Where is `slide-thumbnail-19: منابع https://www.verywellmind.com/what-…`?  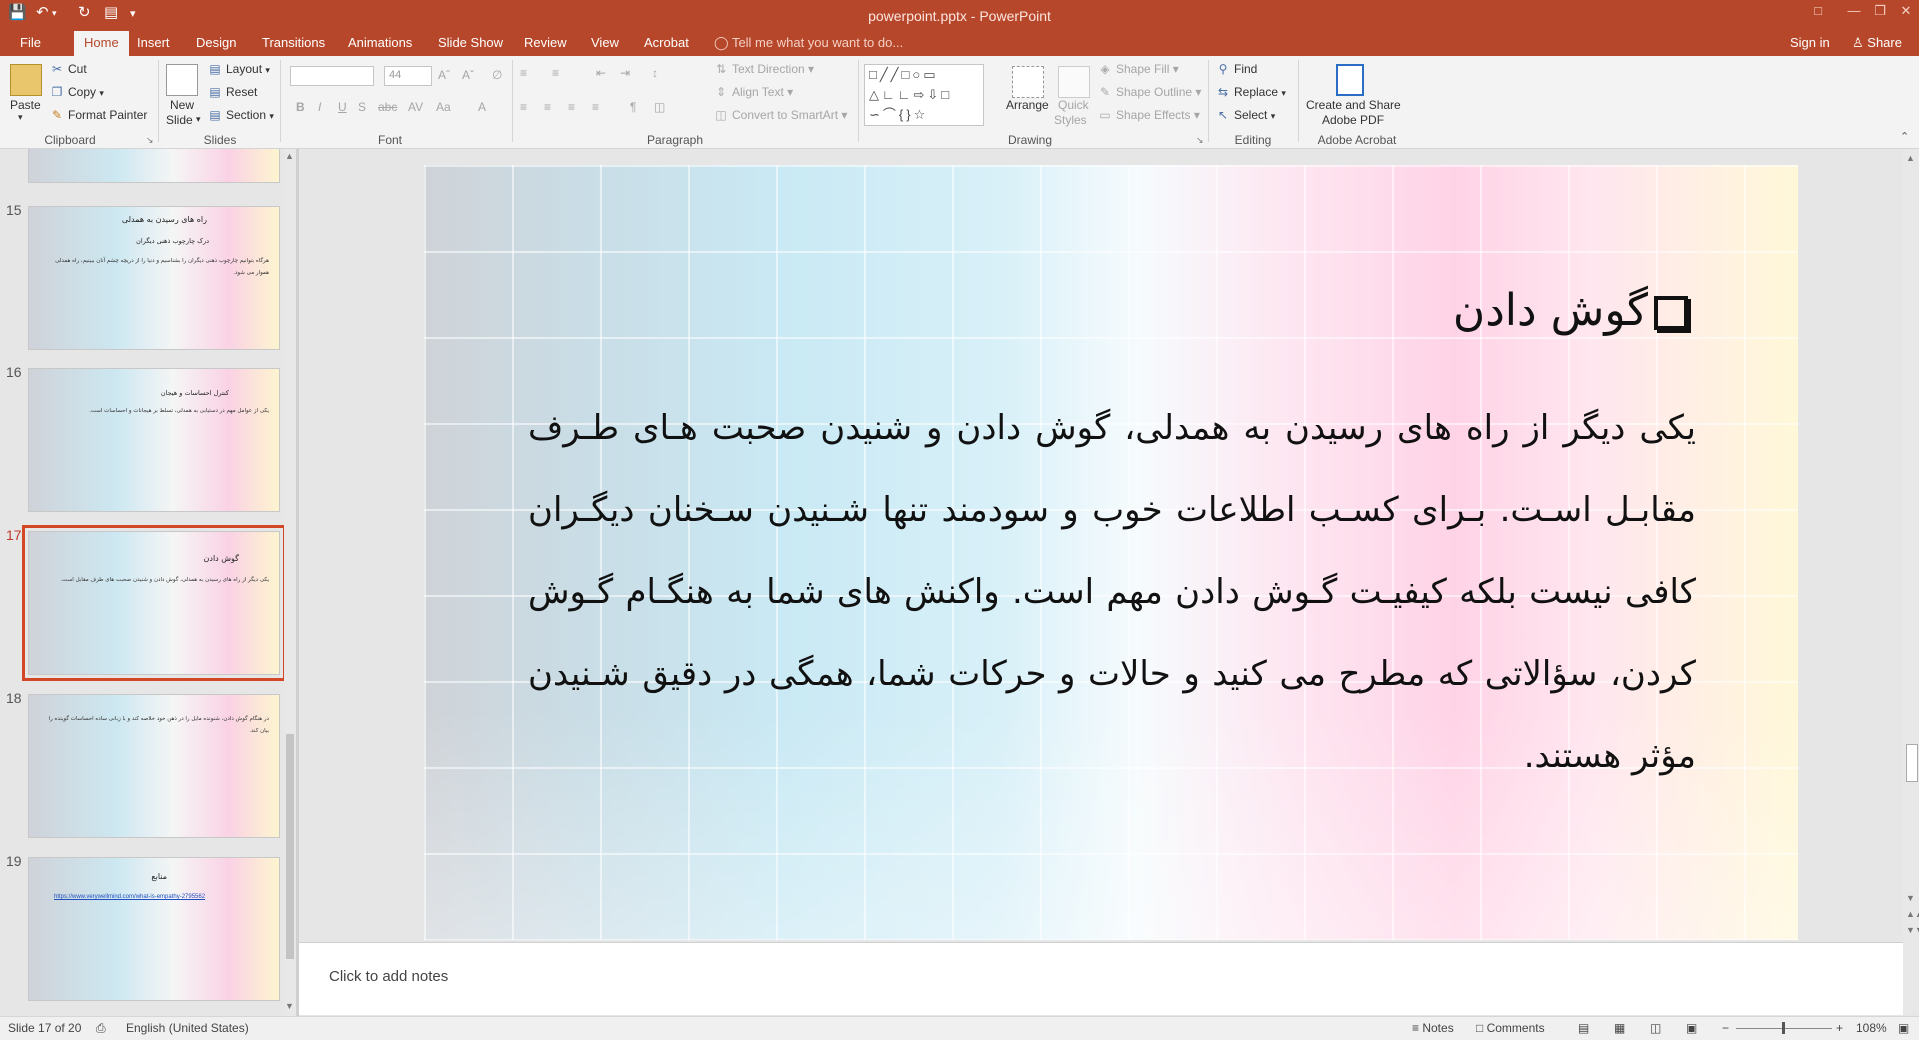
slide-thumbnail-19: منابع https://www.verywellmind.com/what-… is located at coordinates (154, 929).